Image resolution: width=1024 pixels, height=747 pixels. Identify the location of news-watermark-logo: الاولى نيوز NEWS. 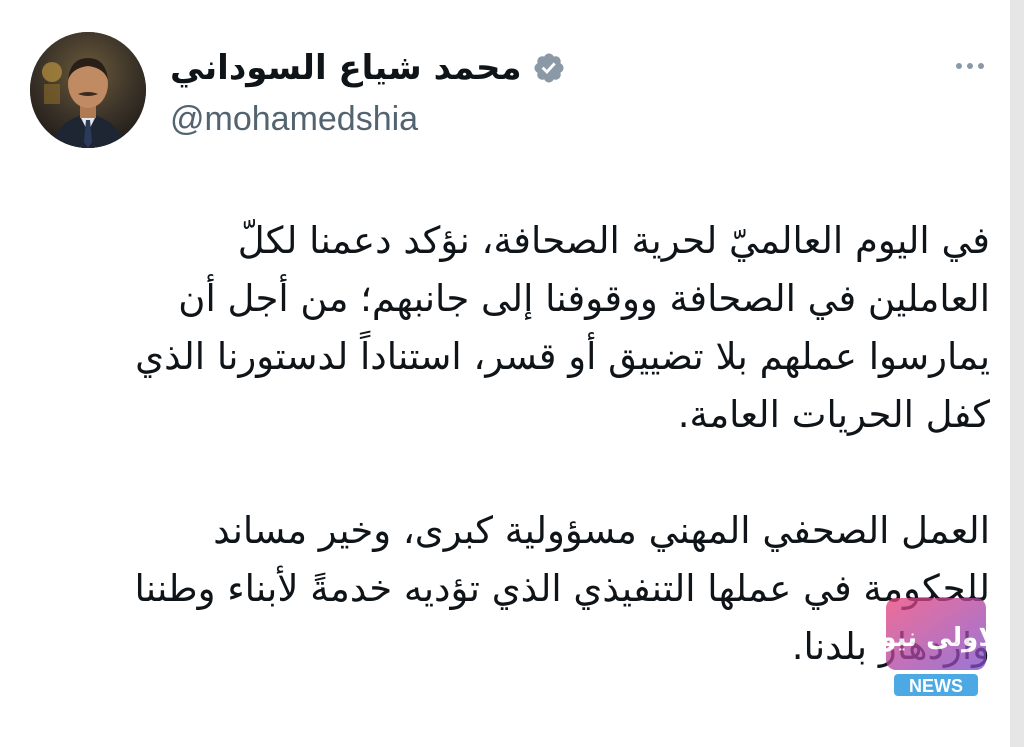
(935, 648).